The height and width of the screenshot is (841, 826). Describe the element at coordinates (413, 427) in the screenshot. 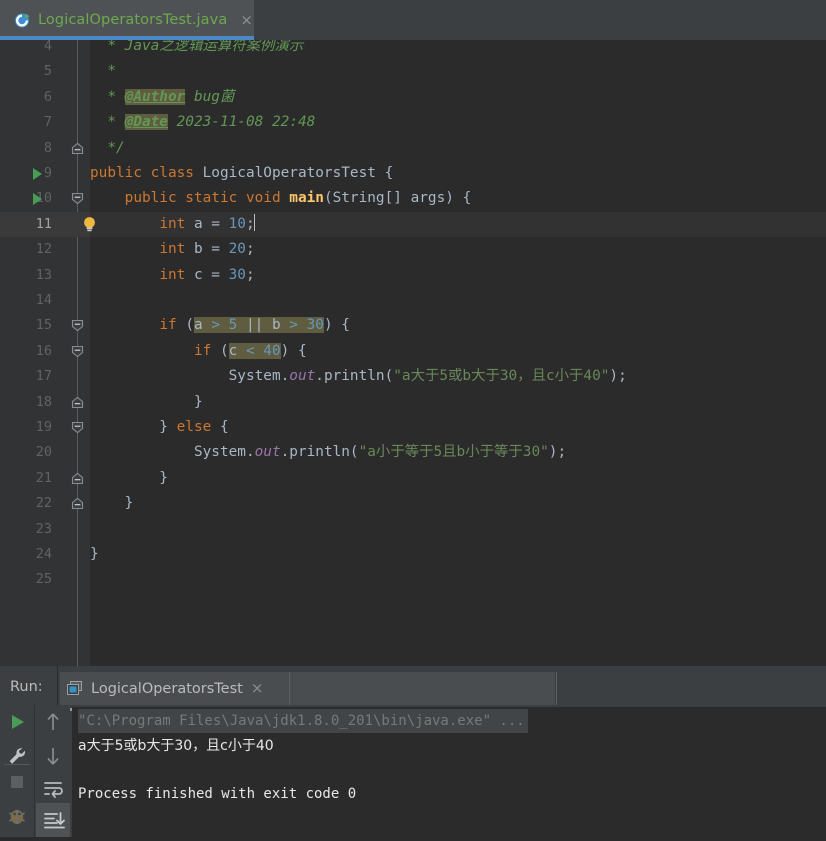

I see `editor-line: 19 } else {` at that location.